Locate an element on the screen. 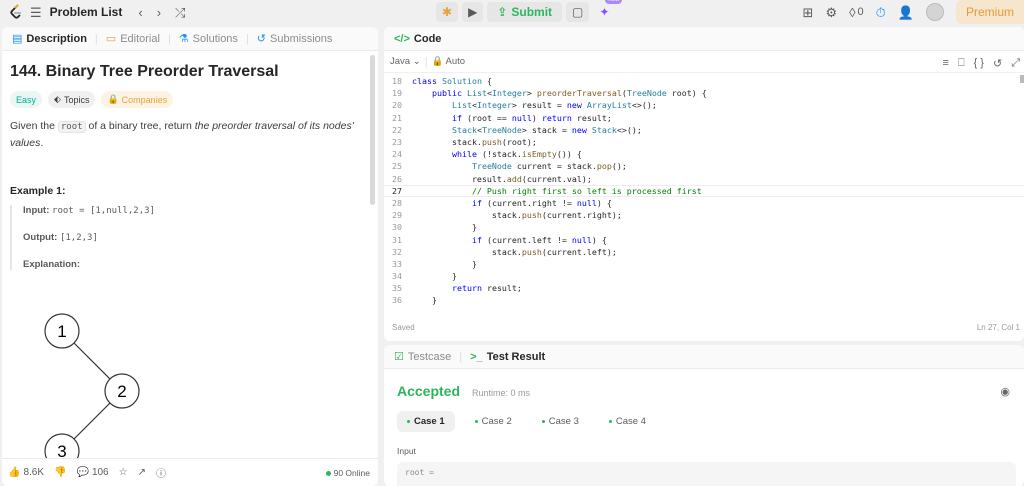  book-icon: ▭ is located at coordinates (111, 39).